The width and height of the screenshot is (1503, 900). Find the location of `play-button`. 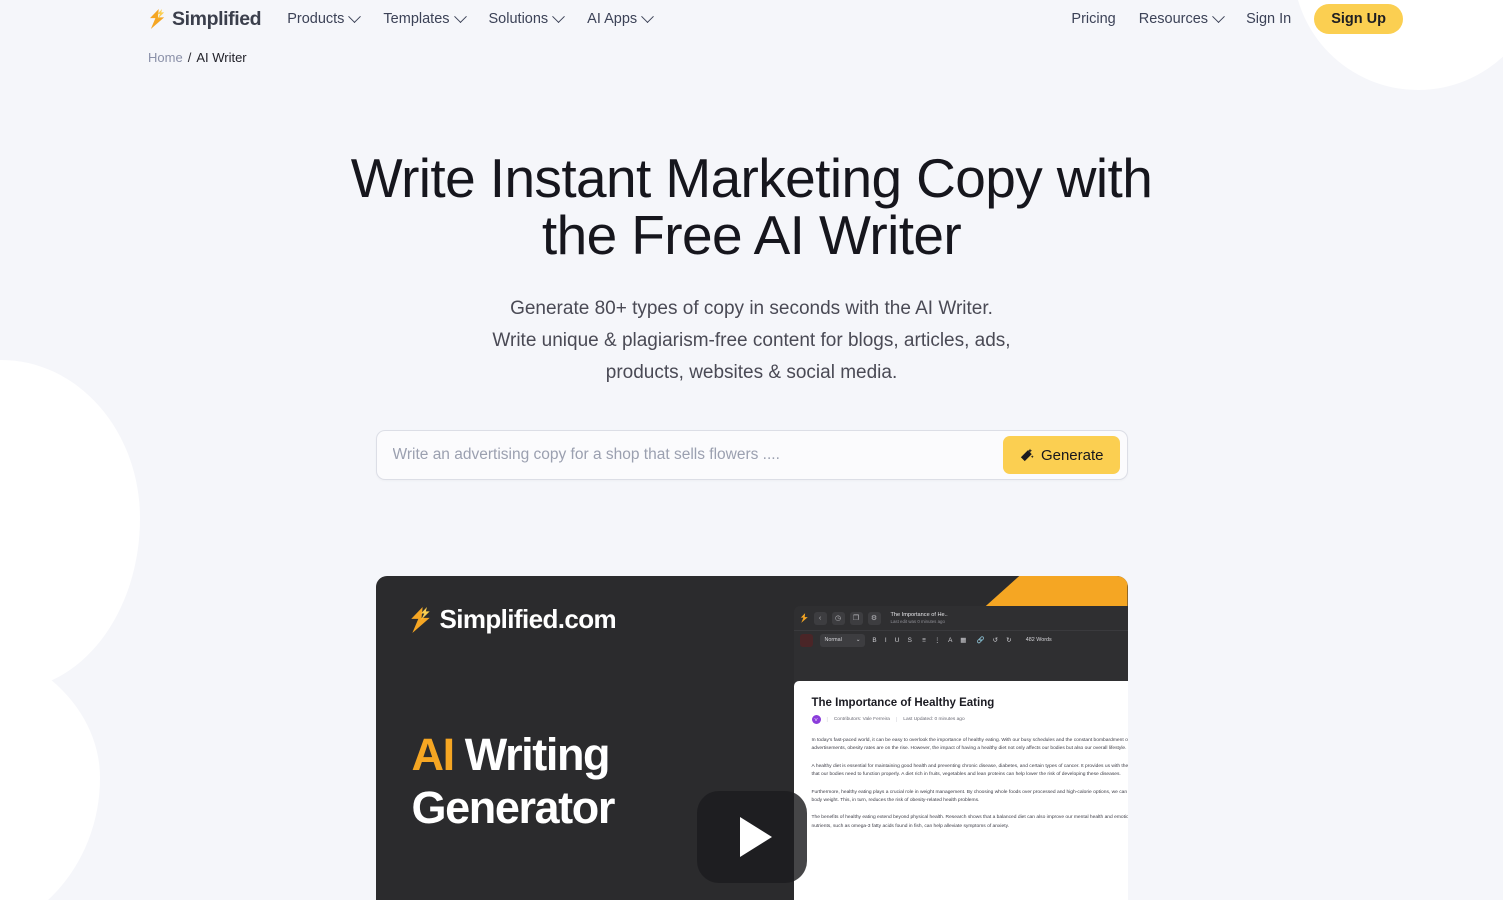

play-button is located at coordinates (751, 837).